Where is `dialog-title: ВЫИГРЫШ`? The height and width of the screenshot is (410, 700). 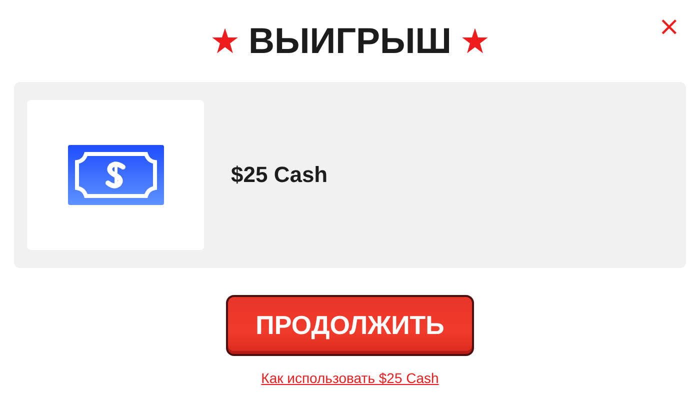 dialog-title: ВЫИГРЫШ is located at coordinates (350, 41).